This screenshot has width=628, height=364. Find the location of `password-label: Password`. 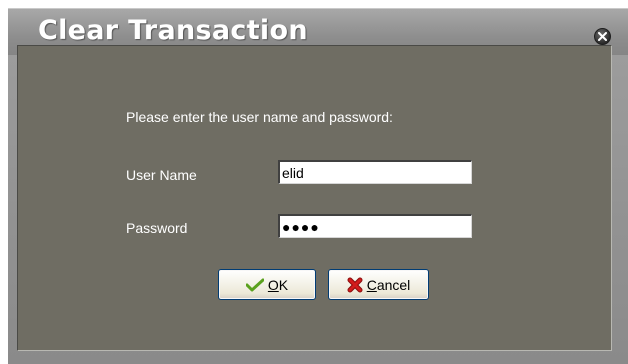

password-label: Password is located at coordinates (157, 228).